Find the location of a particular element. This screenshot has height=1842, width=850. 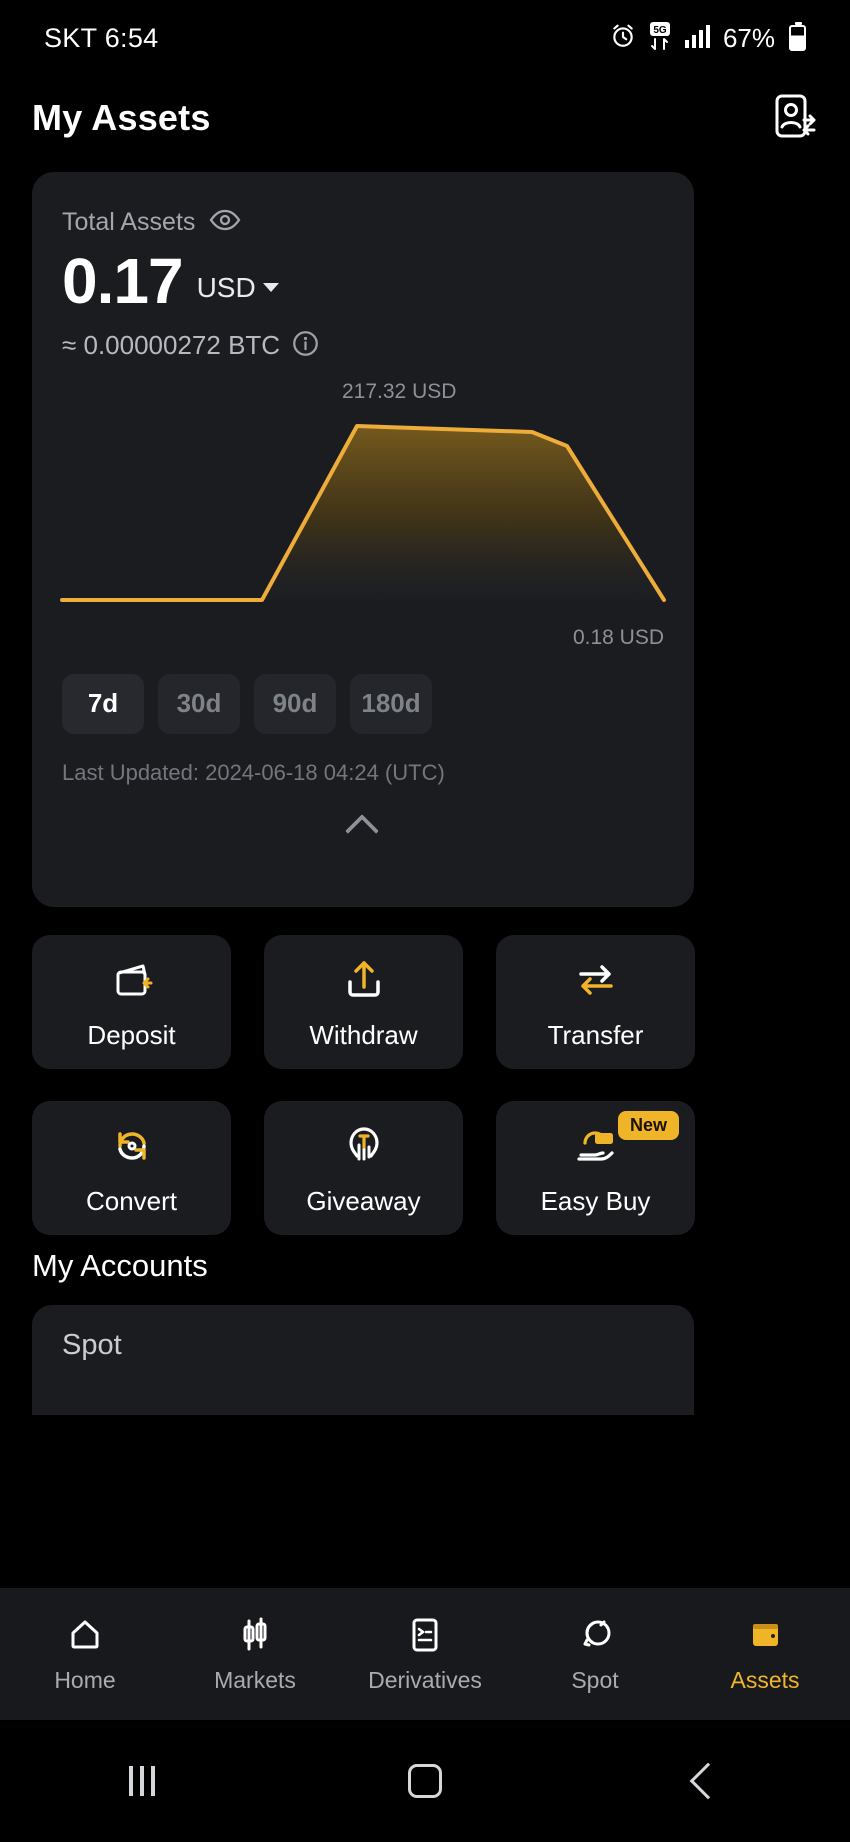

action-transfer: Transfer is located at coordinates (595, 1002).